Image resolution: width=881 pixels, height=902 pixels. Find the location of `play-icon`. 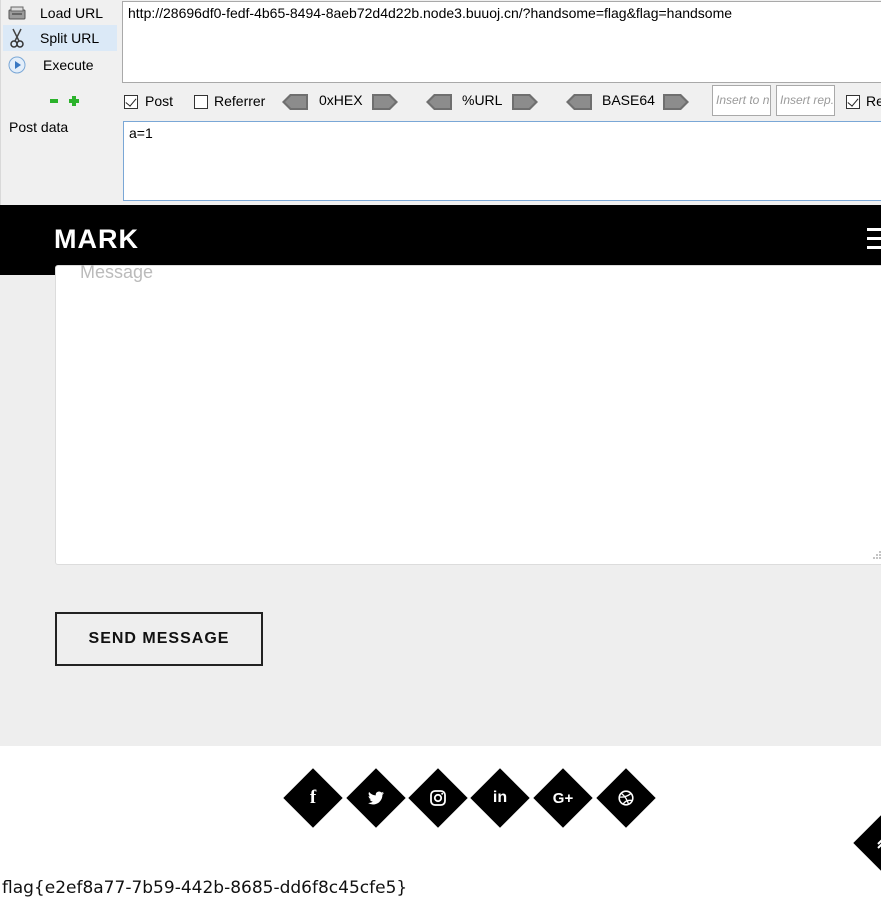

play-icon is located at coordinates (17, 65).